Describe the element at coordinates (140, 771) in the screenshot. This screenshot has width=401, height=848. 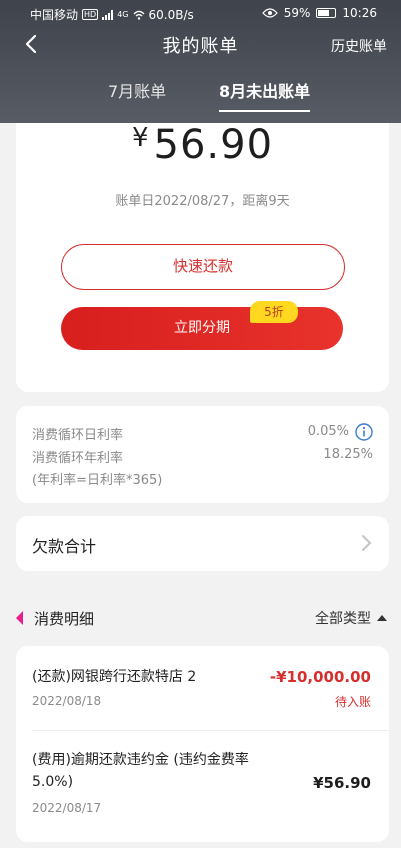
I see `transaction-name: (费用)逾期还款违约金 (违约金费率 5.0%)` at that location.